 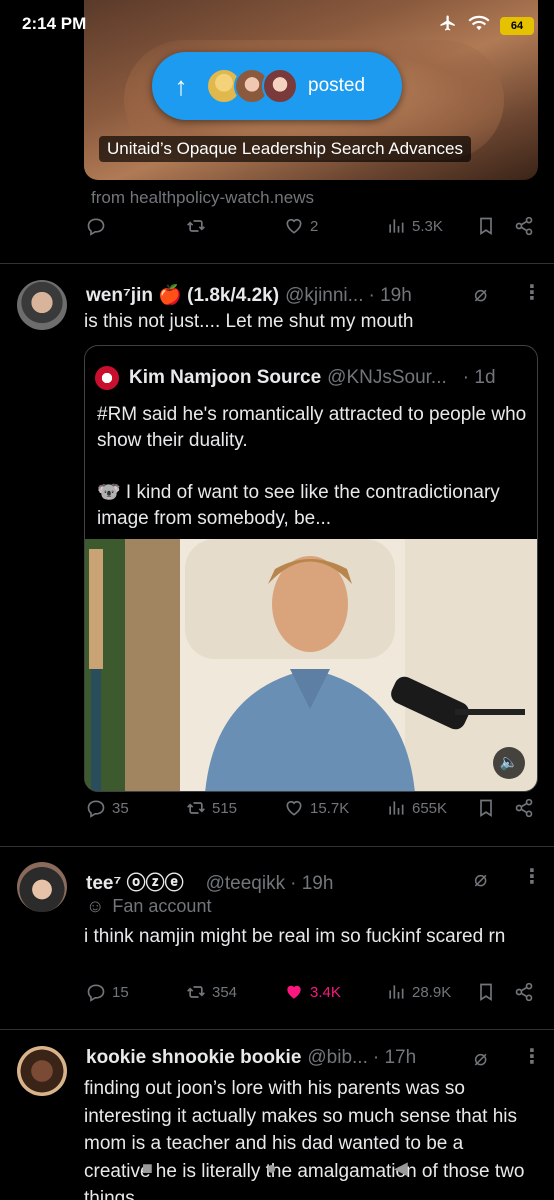 What do you see at coordinates (479, 377) in the screenshot?
I see `quote-timestamp: · 1d` at bounding box center [479, 377].